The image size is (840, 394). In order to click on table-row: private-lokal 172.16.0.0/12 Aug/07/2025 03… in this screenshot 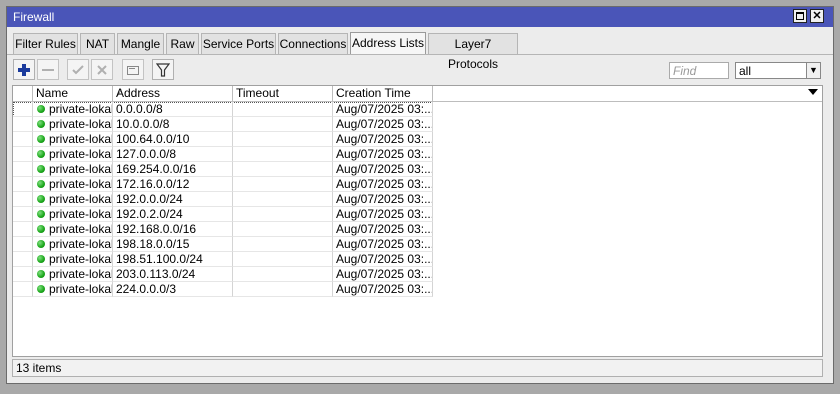, I will do `click(223, 184)`.